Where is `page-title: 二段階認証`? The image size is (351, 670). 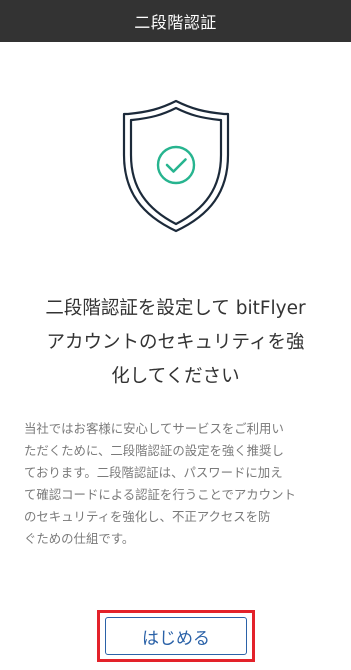 page-title: 二段階認証 is located at coordinates (175, 22).